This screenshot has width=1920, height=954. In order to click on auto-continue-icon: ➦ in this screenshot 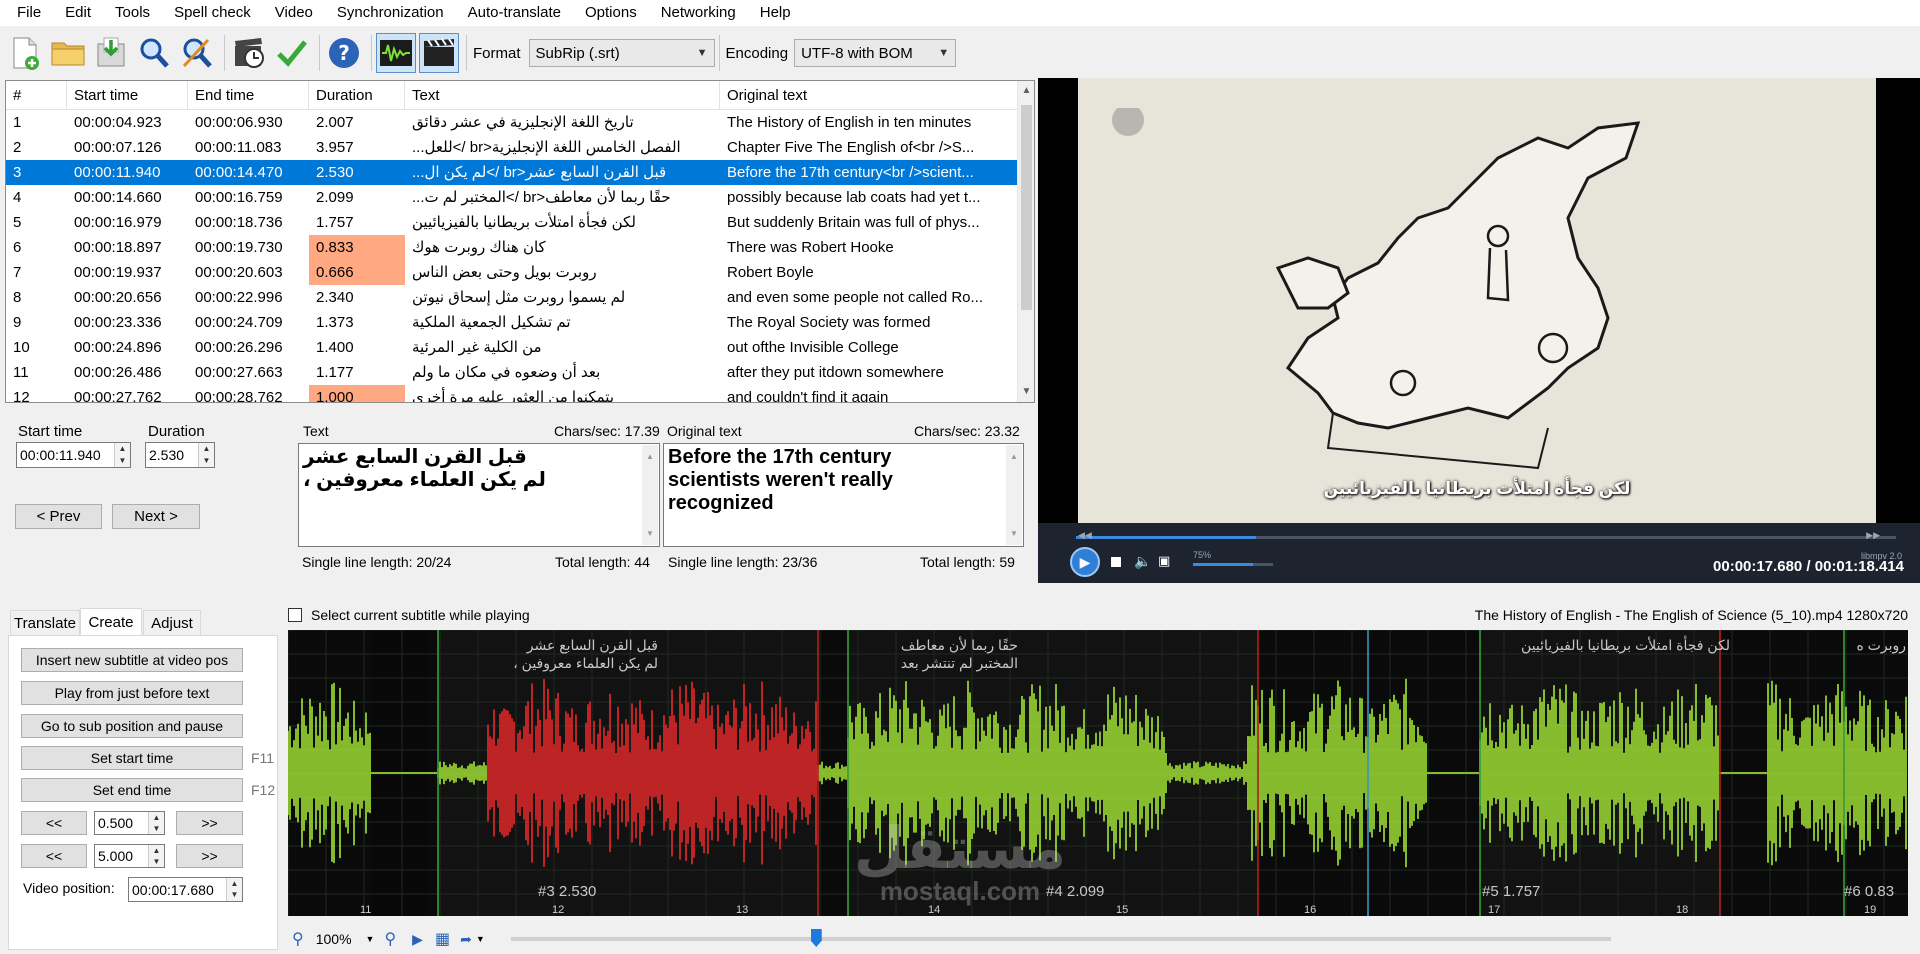, I will do `click(466, 939)`.